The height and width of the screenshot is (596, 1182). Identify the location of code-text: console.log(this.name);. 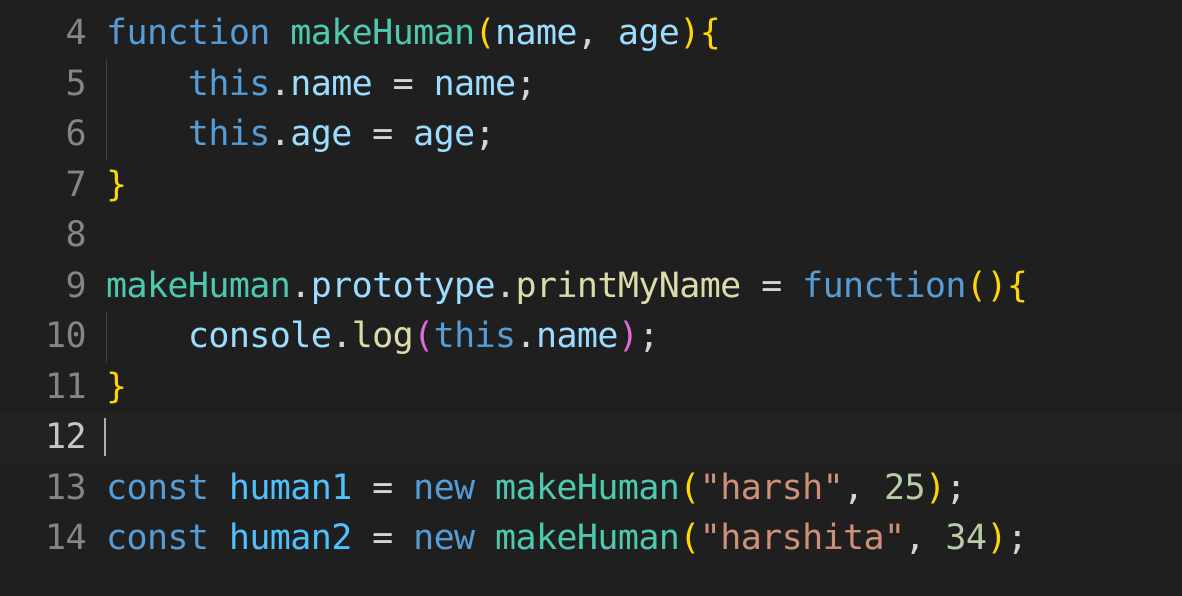
(383, 336).